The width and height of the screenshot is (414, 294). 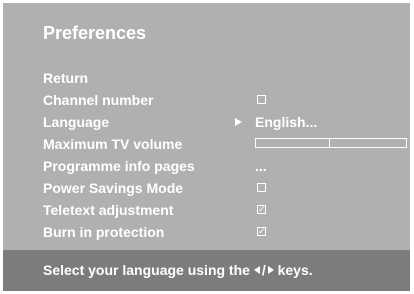 What do you see at coordinates (238, 122) in the screenshot?
I see `submenu-arrow-icon` at bounding box center [238, 122].